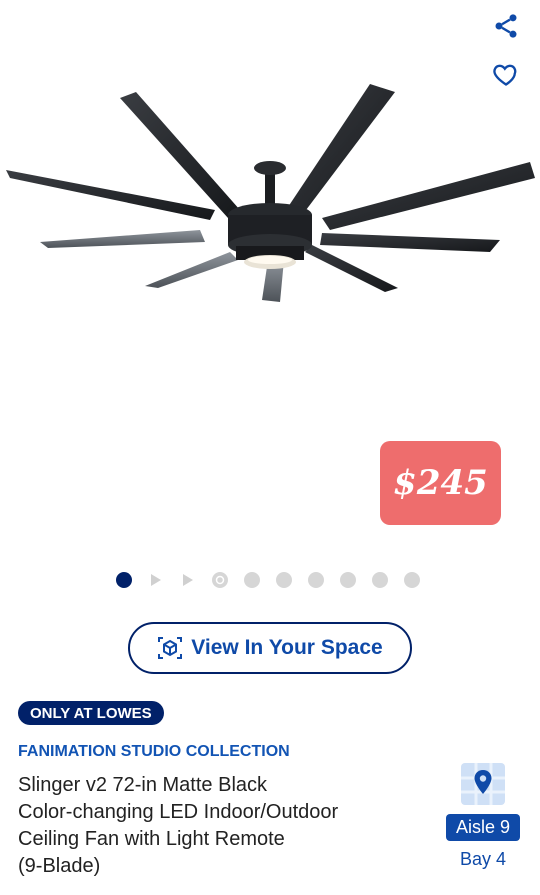 The width and height of the screenshot is (540, 895). I want to click on product-title-line: Slinger v2 72-in Matte Black, so click(143, 785).